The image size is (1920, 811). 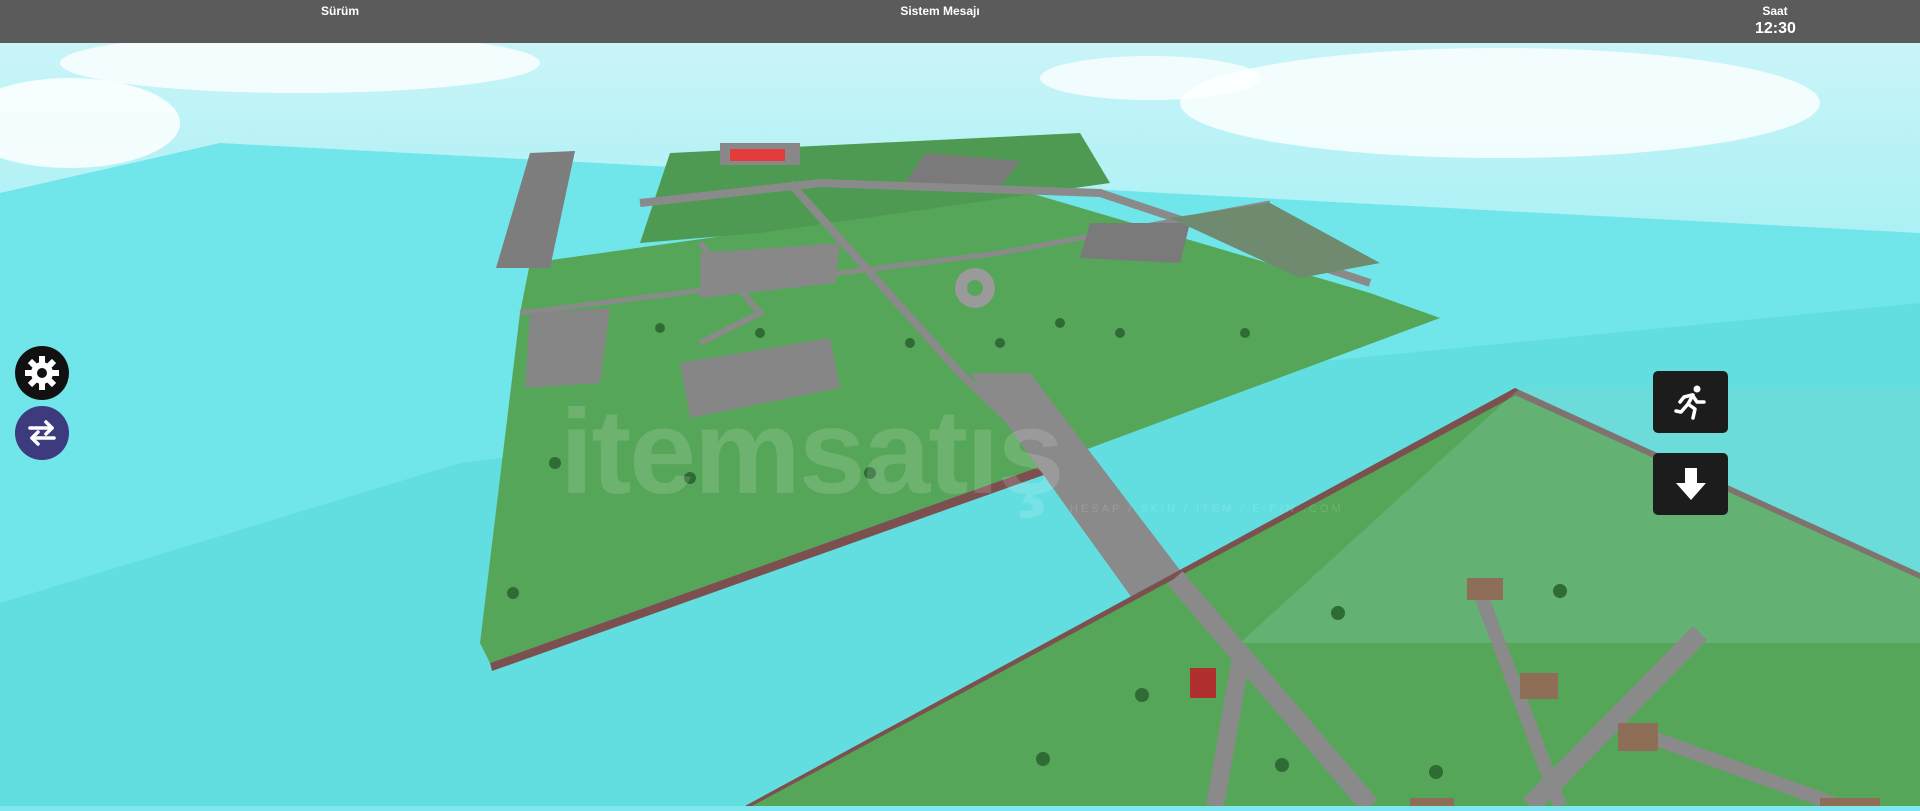 I want to click on arrow-down-icon, so click(x=1690, y=484).